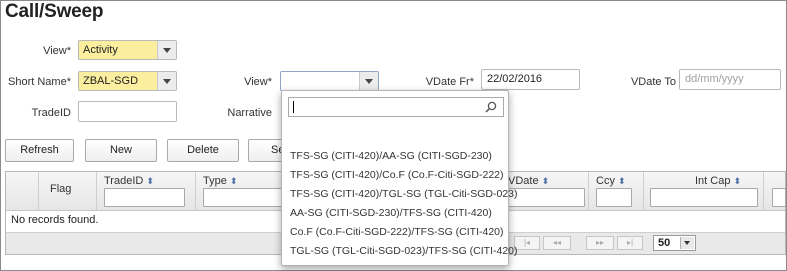  Describe the element at coordinates (121, 150) in the screenshot. I see `new-button: New` at that location.